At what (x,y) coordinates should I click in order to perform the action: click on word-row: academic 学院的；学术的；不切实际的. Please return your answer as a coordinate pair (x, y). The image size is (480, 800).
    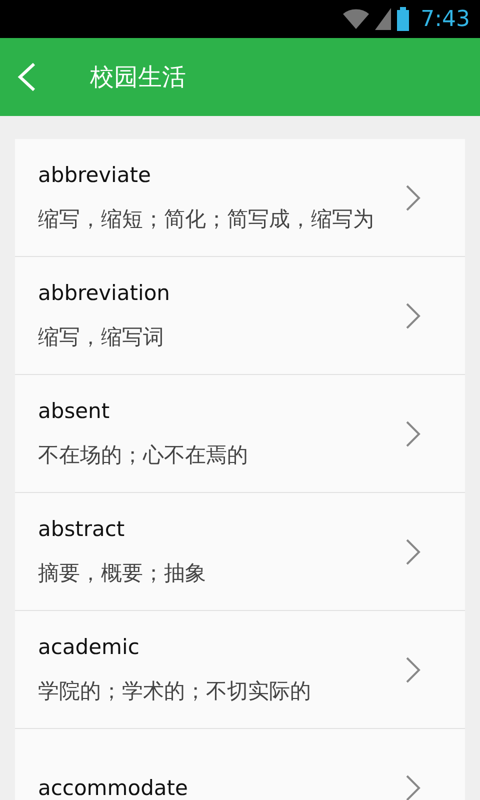
    Looking at the image, I should click on (240, 670).